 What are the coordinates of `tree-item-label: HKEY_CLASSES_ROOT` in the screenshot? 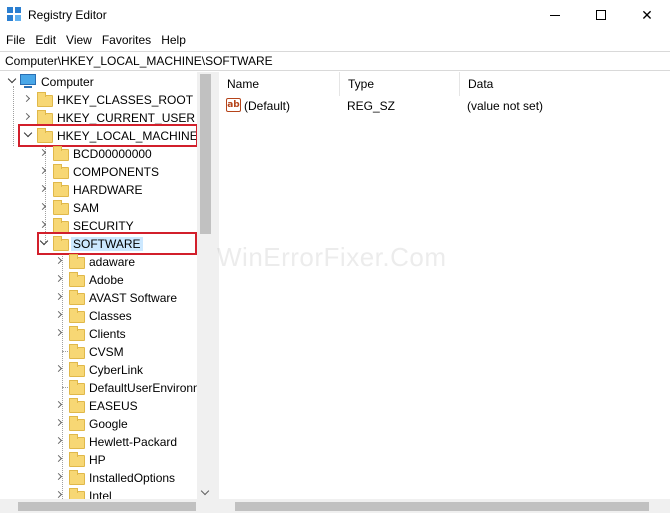 It's located at (125, 100).